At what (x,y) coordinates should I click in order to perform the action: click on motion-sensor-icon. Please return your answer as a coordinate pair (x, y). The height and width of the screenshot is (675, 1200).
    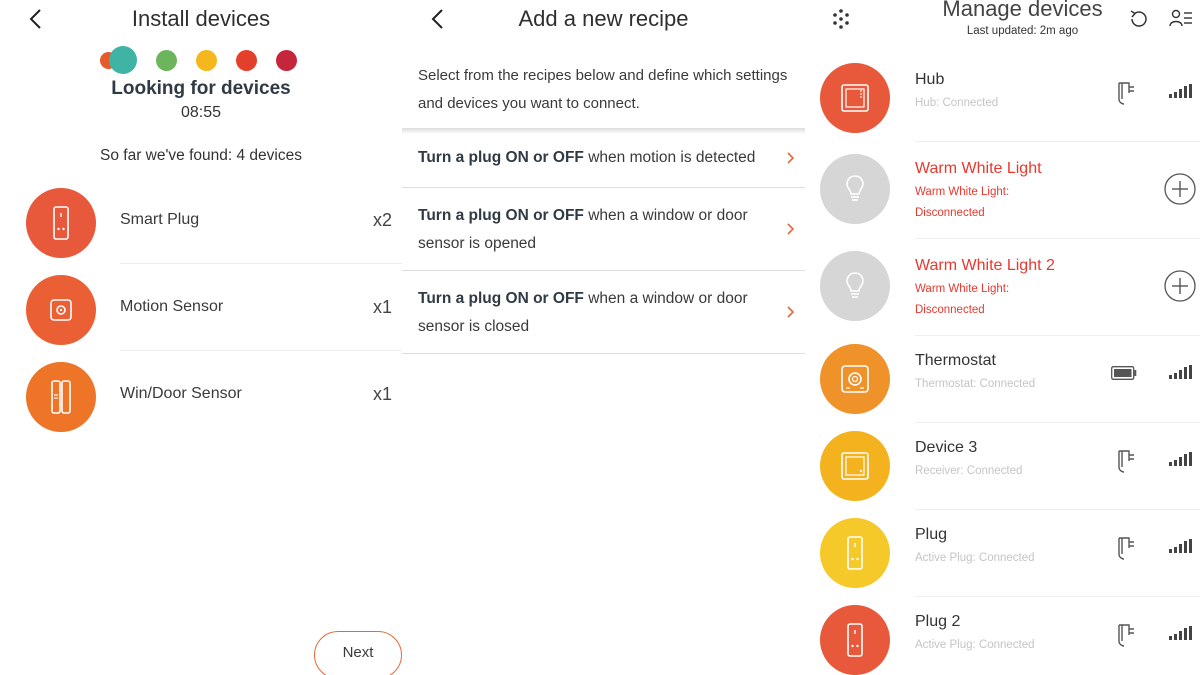
    Looking at the image, I should click on (61, 310).